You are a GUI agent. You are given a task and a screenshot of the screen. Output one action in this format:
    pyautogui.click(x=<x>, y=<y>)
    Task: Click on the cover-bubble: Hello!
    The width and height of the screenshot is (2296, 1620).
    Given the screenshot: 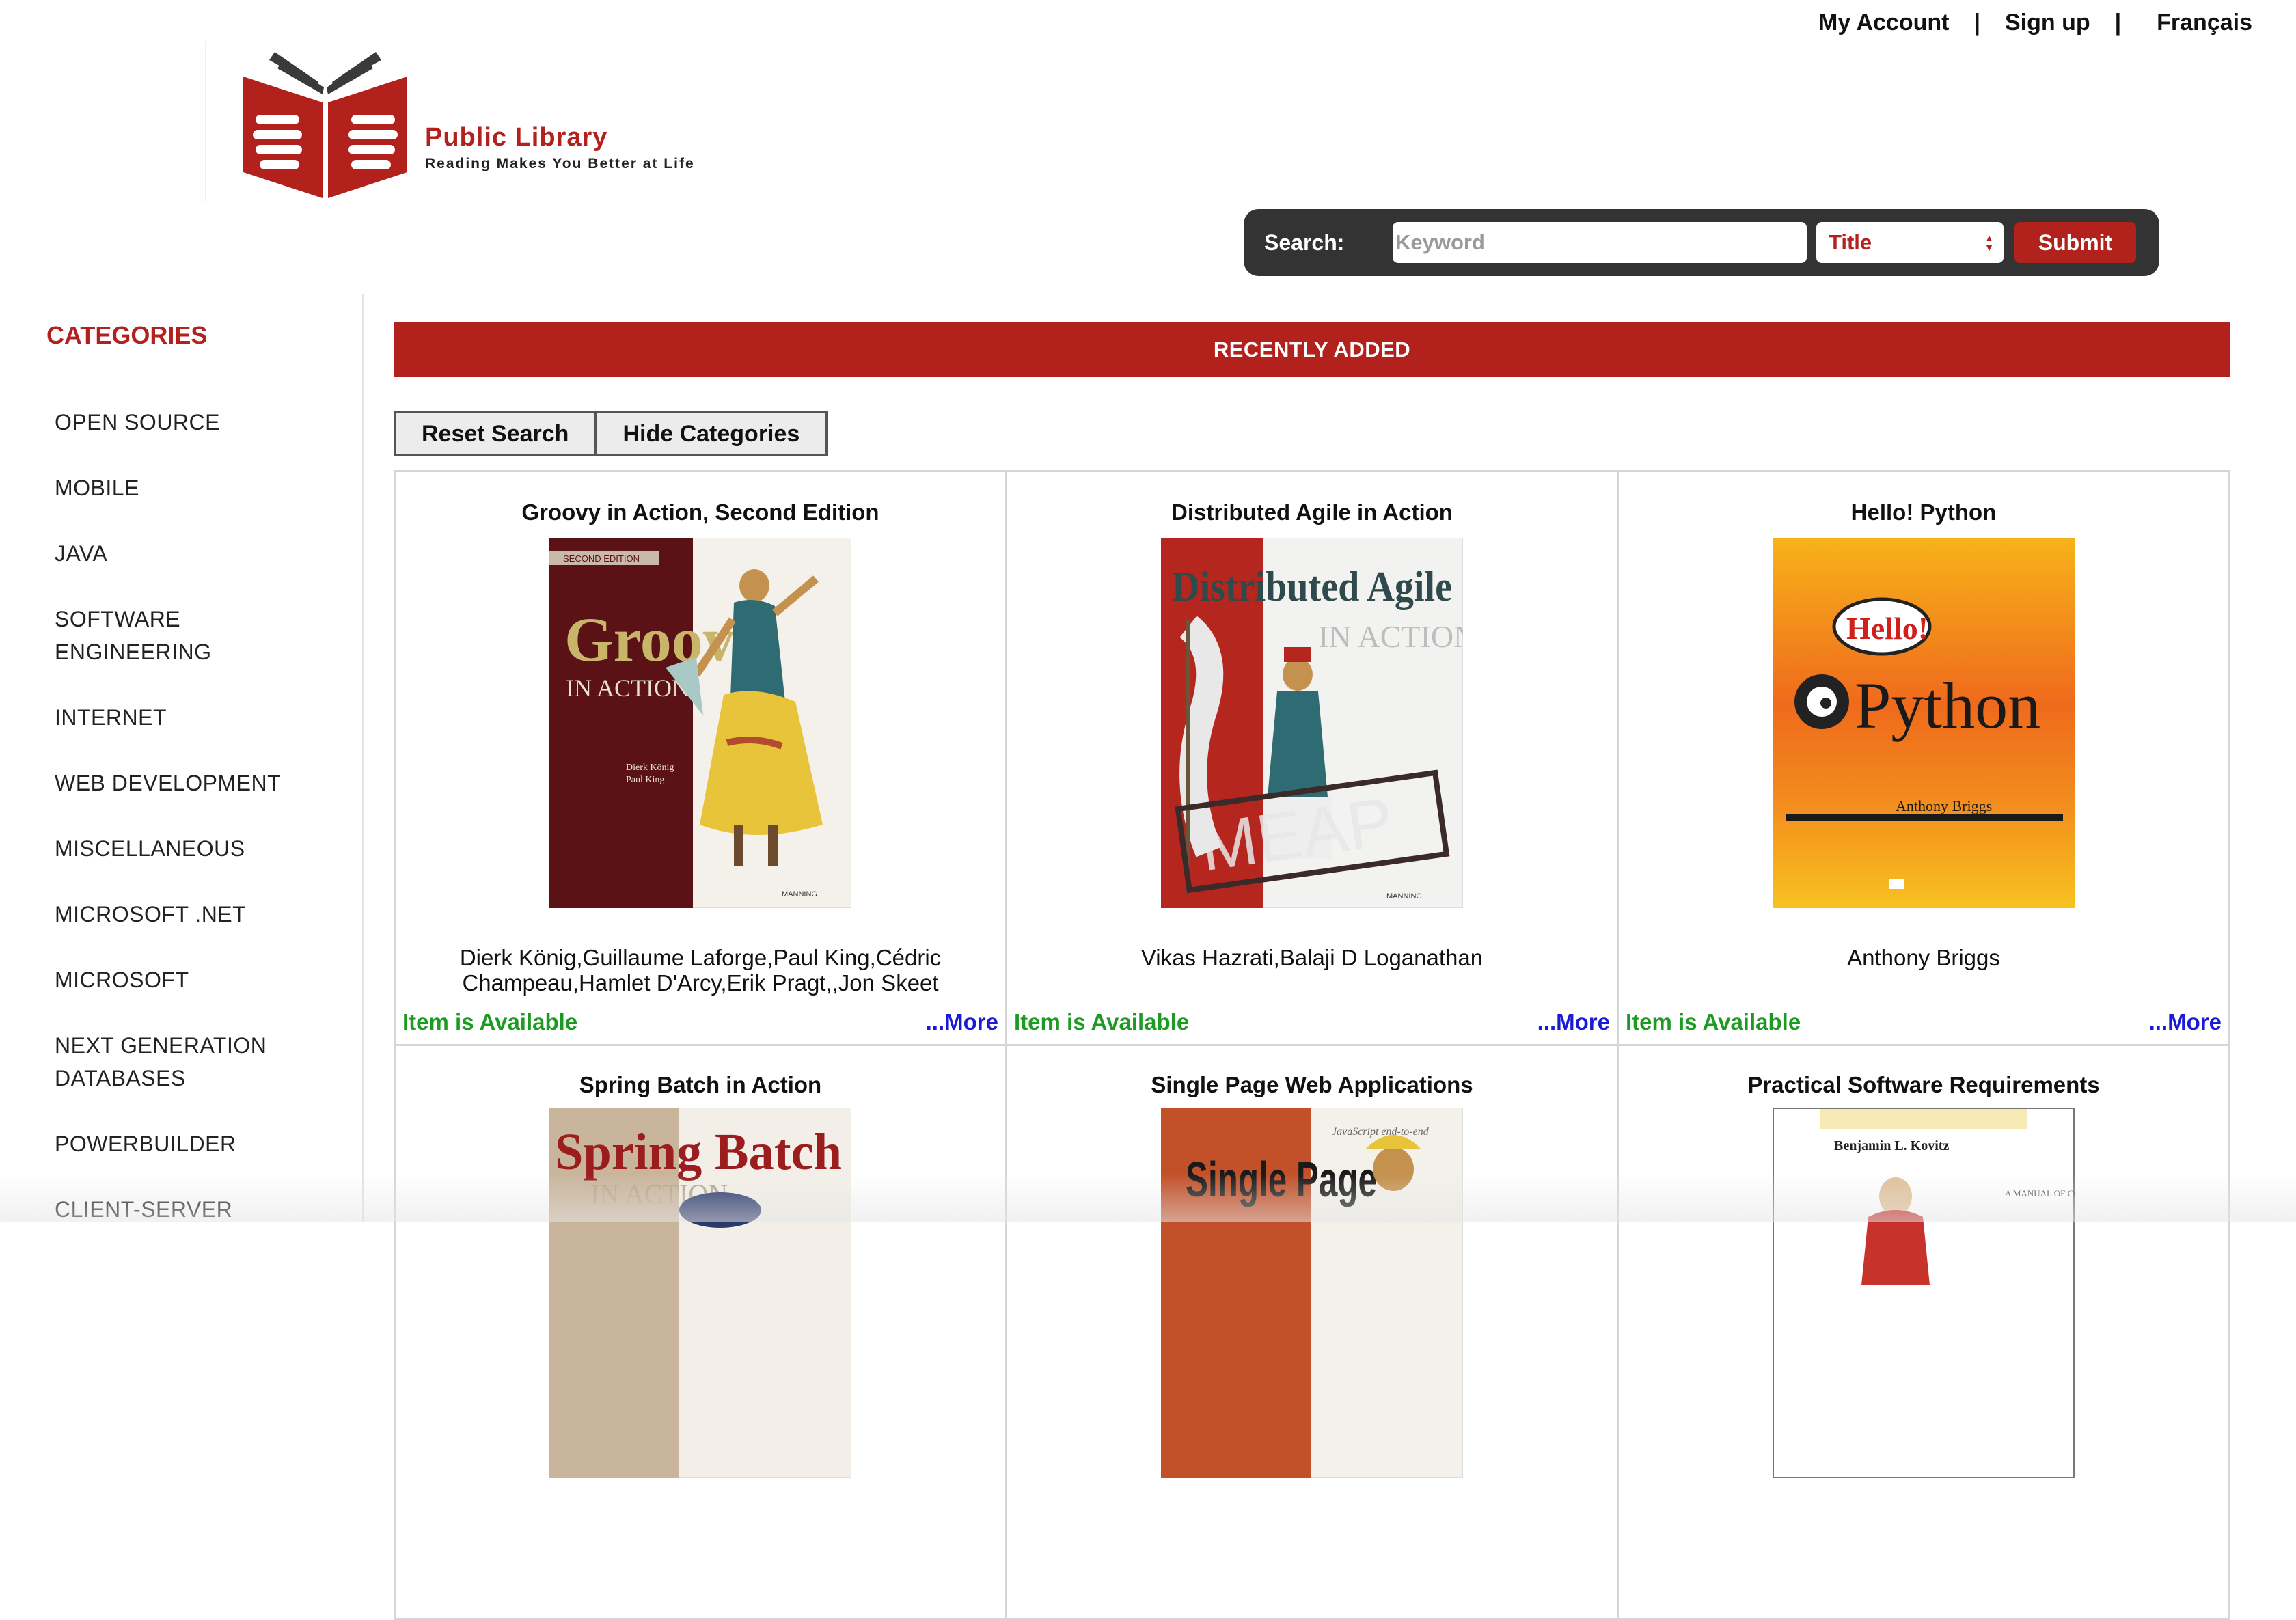 What is the action you would take?
    pyautogui.click(x=1887, y=629)
    